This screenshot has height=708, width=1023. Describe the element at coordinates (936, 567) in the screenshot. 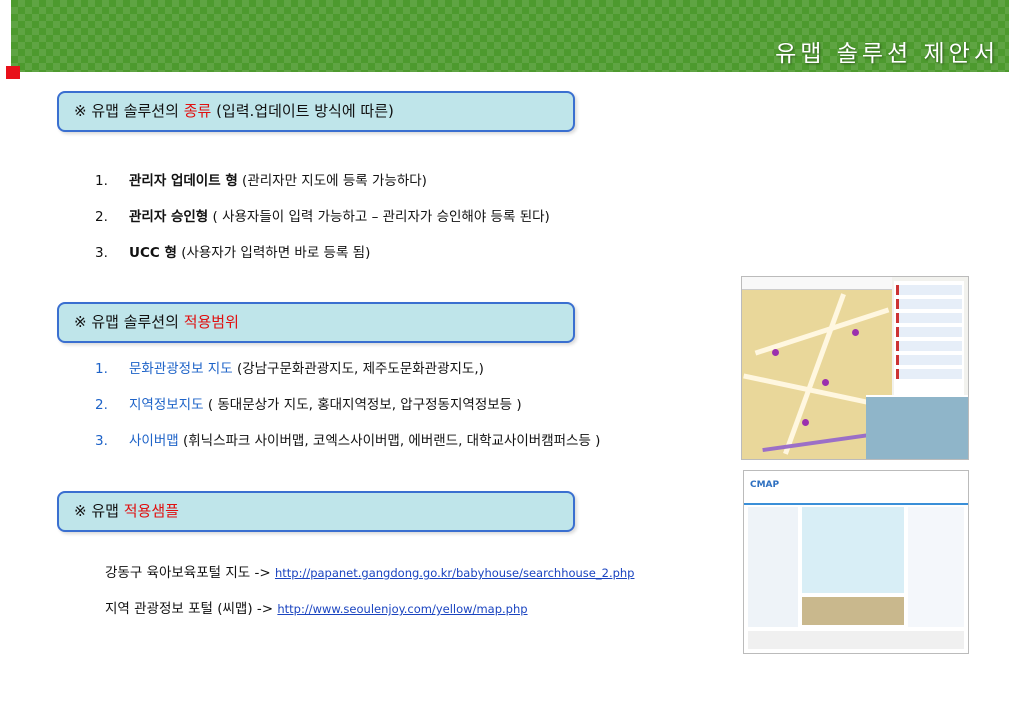

I see `portal-right-panel` at that location.